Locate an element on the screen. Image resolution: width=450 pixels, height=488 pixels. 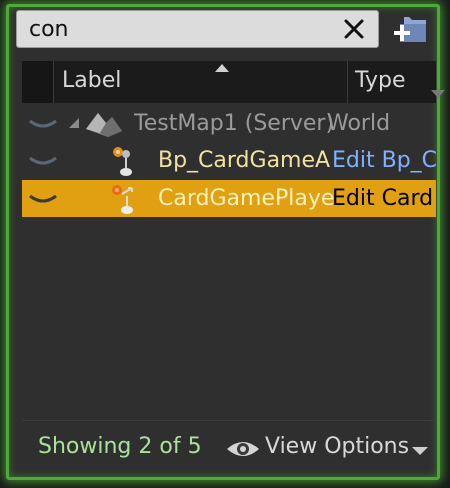
type-column-title: Type is located at coordinates (380, 80).